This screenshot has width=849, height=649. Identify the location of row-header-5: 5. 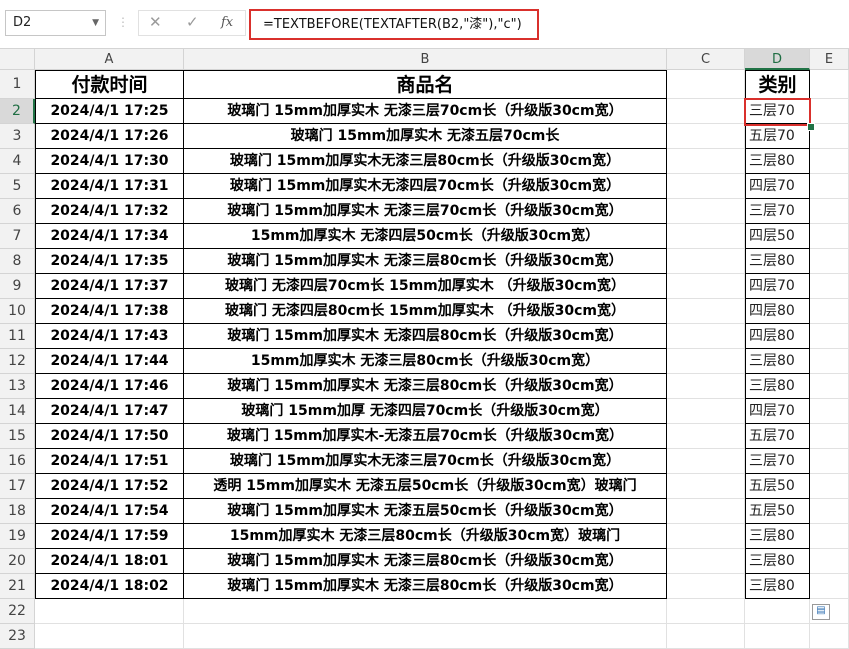
(17, 186).